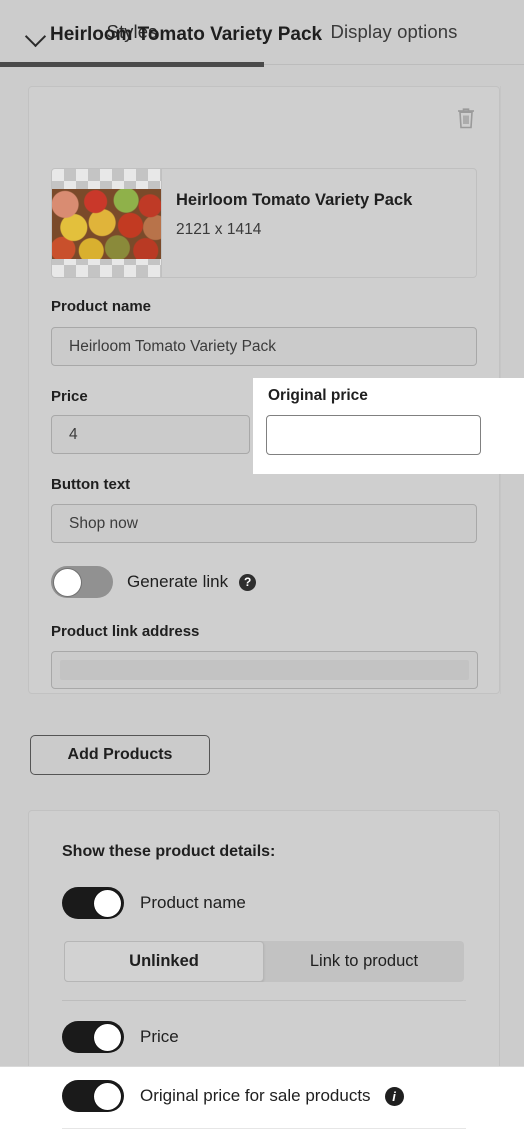 The height and width of the screenshot is (1138, 524). I want to click on original-price-toggle, so click(93, 1096).